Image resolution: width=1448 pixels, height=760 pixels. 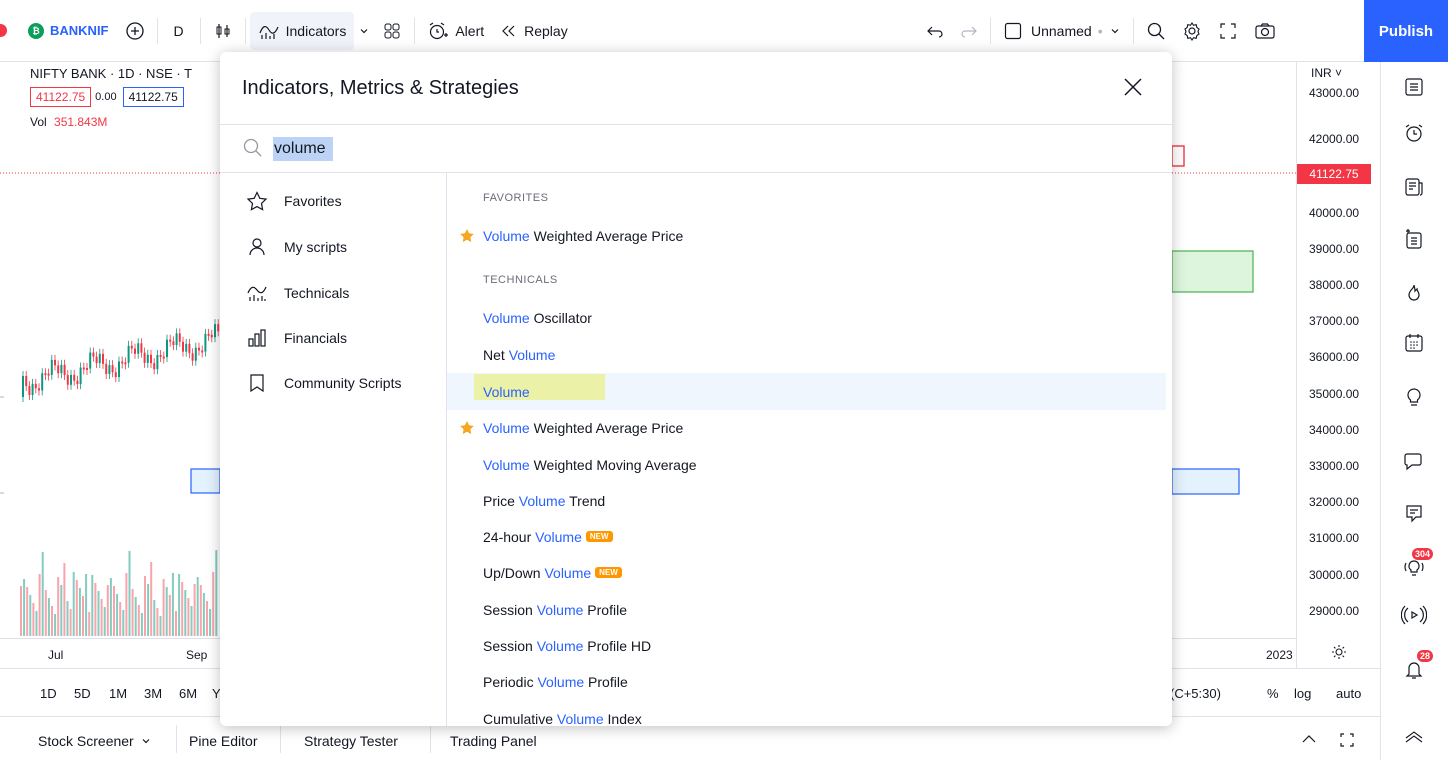 I want to click on indicator-result-item: Price Volume Trend, so click(x=806, y=500).